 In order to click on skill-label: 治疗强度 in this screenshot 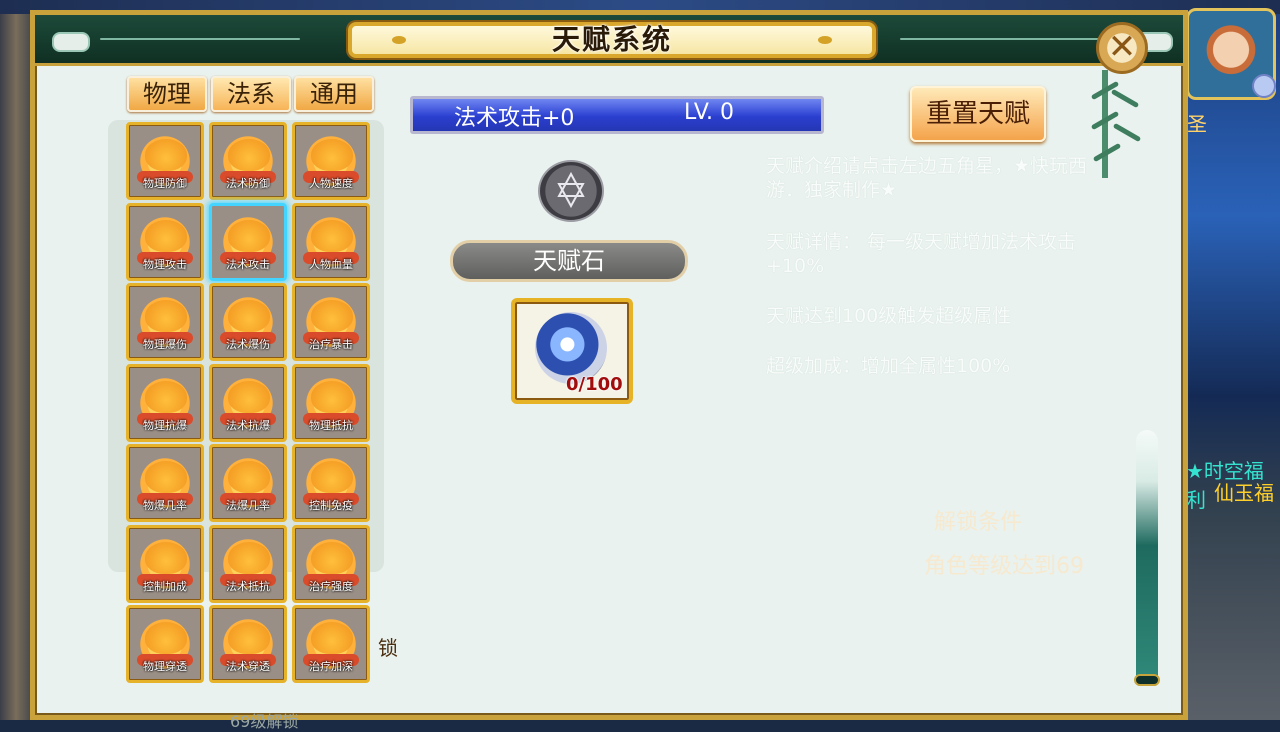, I will do `click(331, 586)`.